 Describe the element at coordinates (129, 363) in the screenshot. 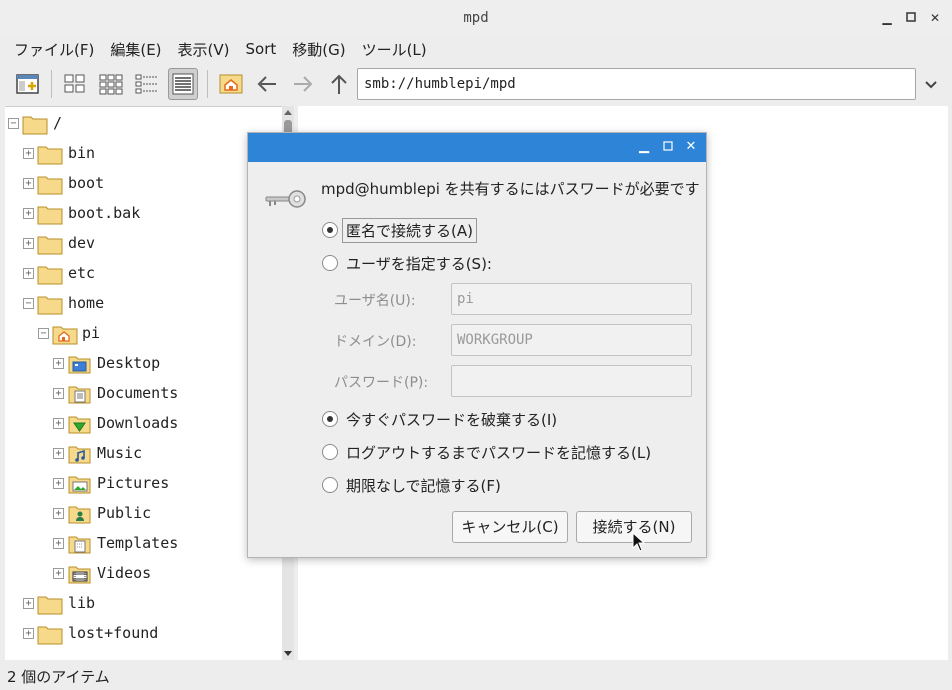

I see `tree-item-label: Desktop` at that location.